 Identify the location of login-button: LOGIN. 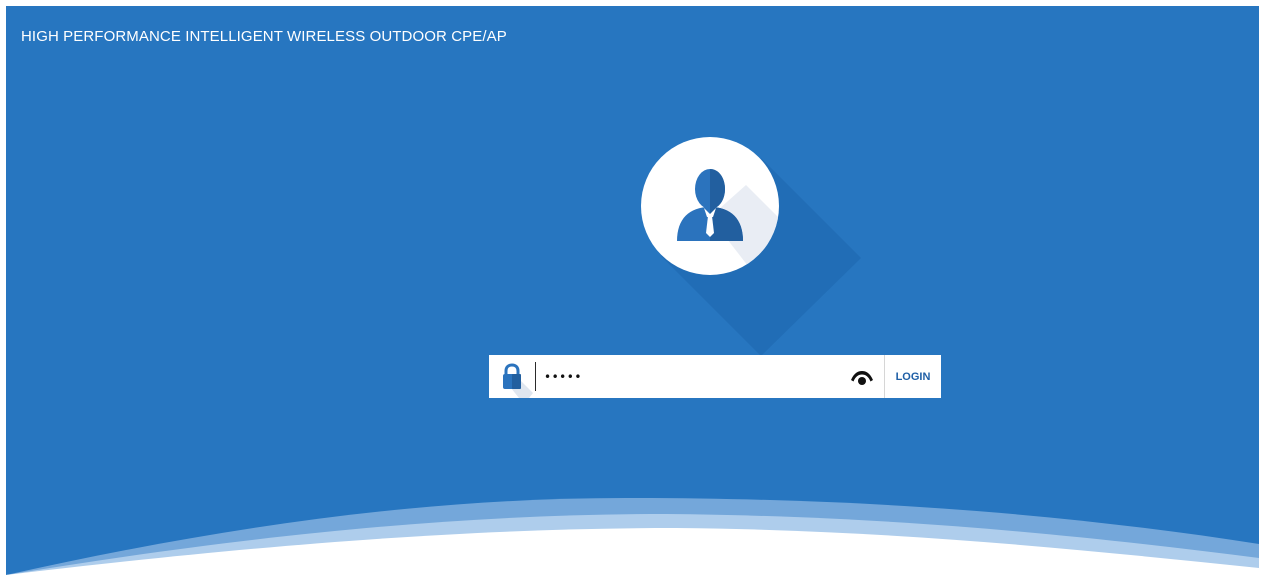
(913, 376).